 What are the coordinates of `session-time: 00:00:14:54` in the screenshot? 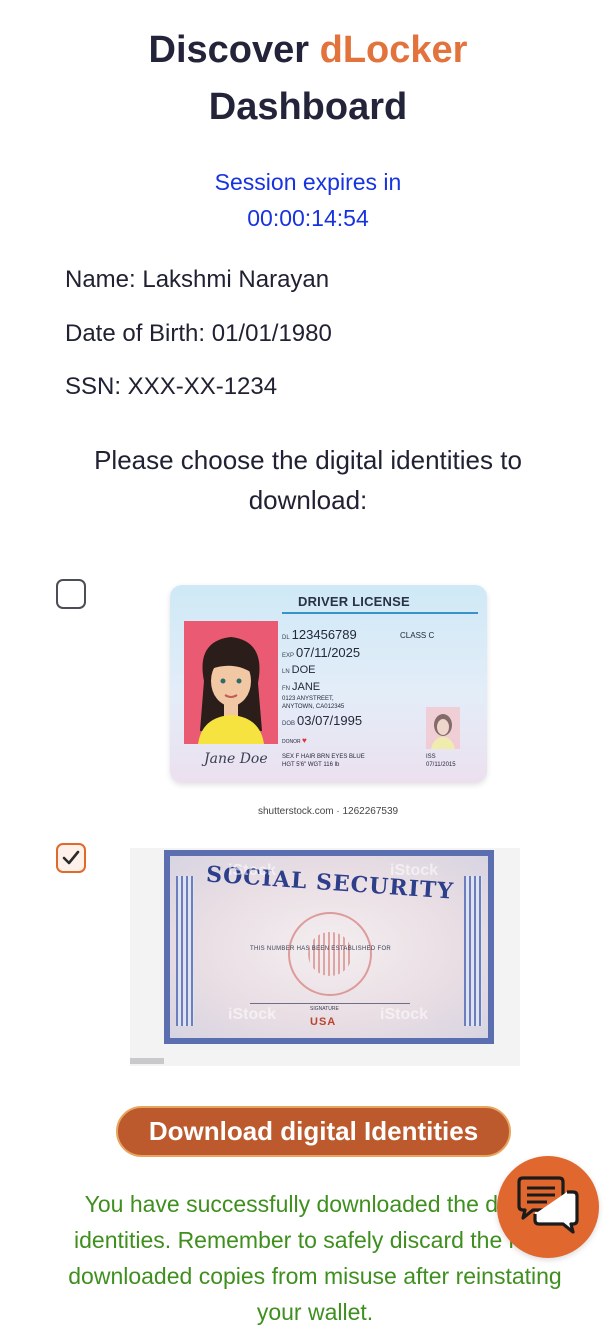 It's located at (308, 218).